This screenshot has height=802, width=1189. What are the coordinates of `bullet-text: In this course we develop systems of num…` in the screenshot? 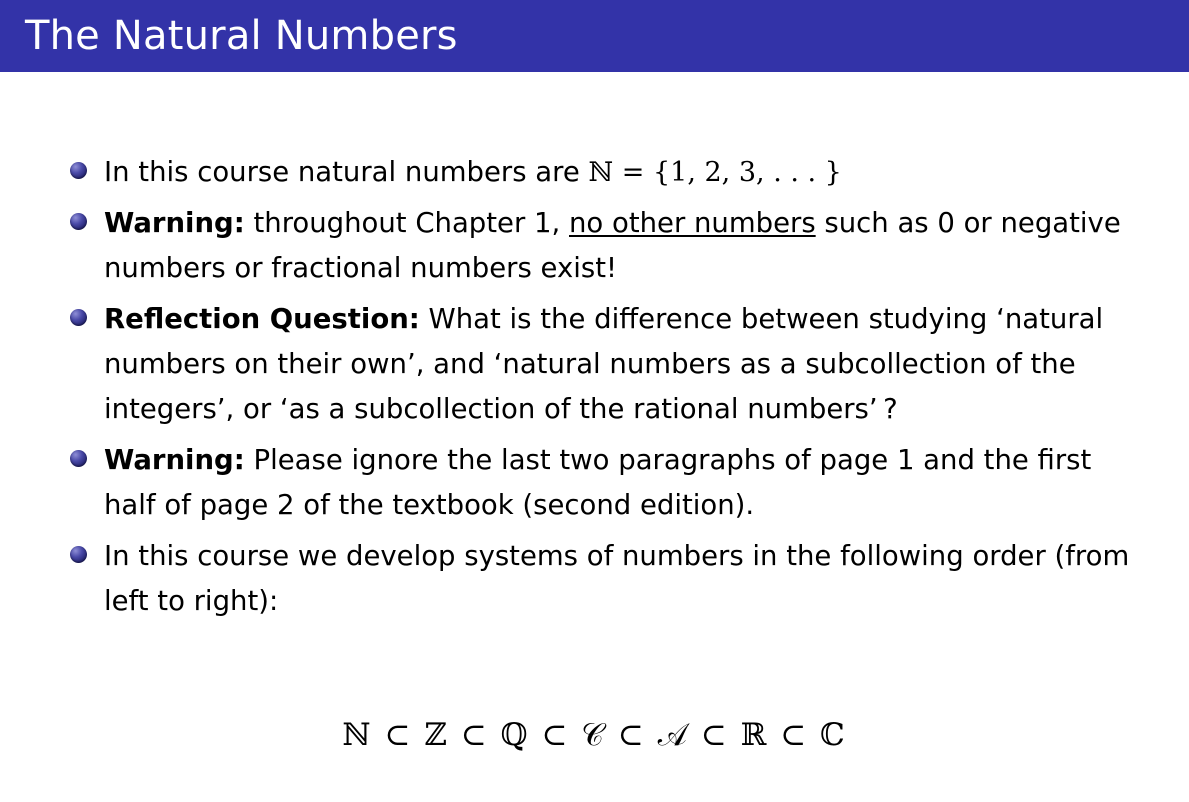 It's located at (617, 578).